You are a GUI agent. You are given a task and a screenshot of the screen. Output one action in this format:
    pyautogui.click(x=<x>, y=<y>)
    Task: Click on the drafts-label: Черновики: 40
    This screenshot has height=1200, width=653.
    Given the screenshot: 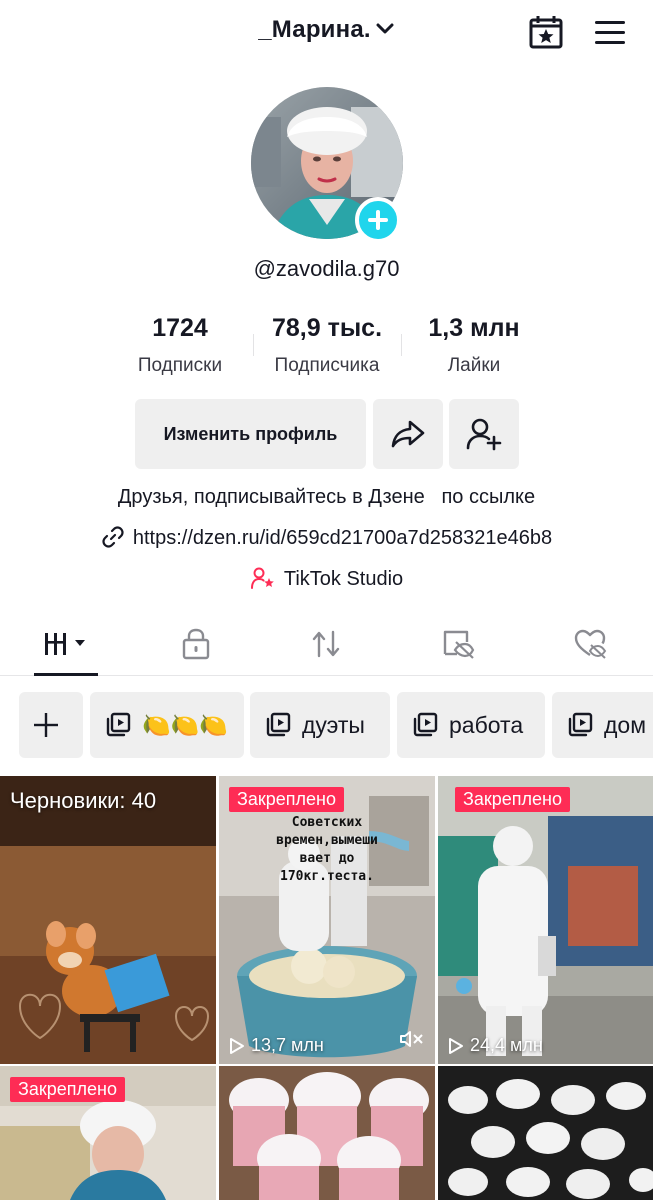 What is the action you would take?
    pyautogui.click(x=83, y=800)
    